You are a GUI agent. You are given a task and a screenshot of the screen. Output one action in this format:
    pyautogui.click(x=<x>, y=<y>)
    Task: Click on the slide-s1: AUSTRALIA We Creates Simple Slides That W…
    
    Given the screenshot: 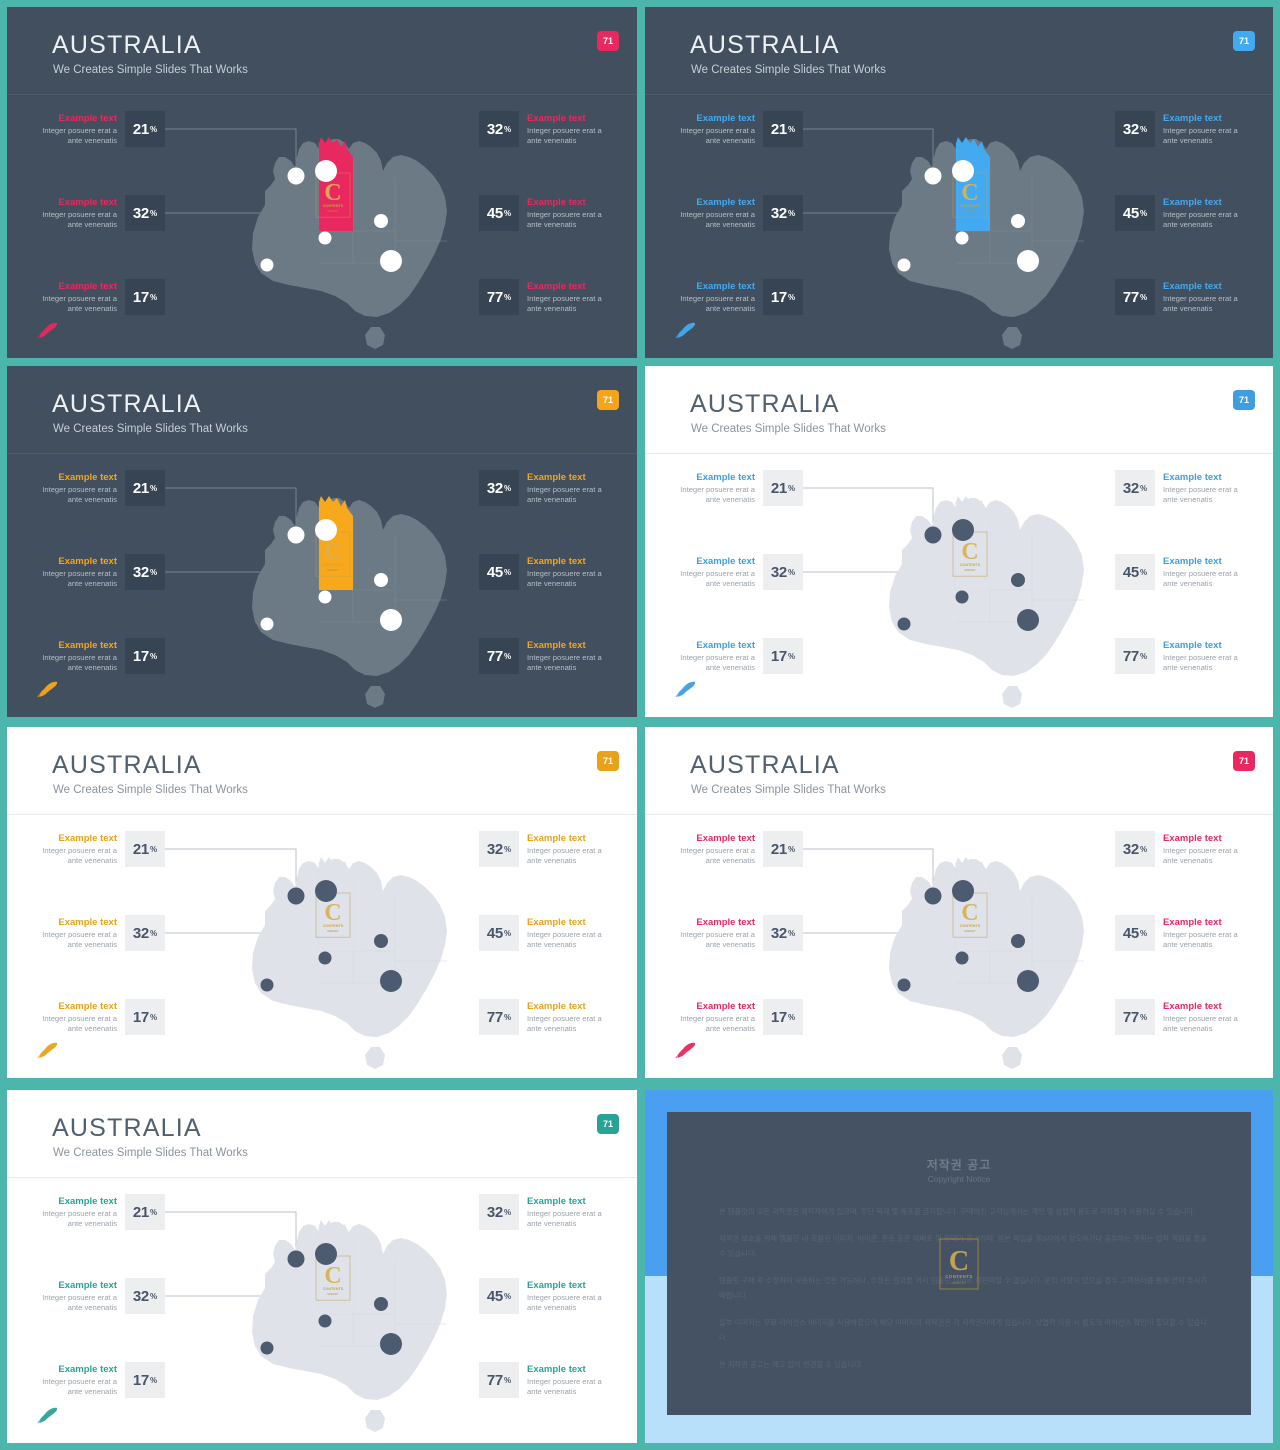 What is the action you would take?
    pyautogui.click(x=322, y=182)
    